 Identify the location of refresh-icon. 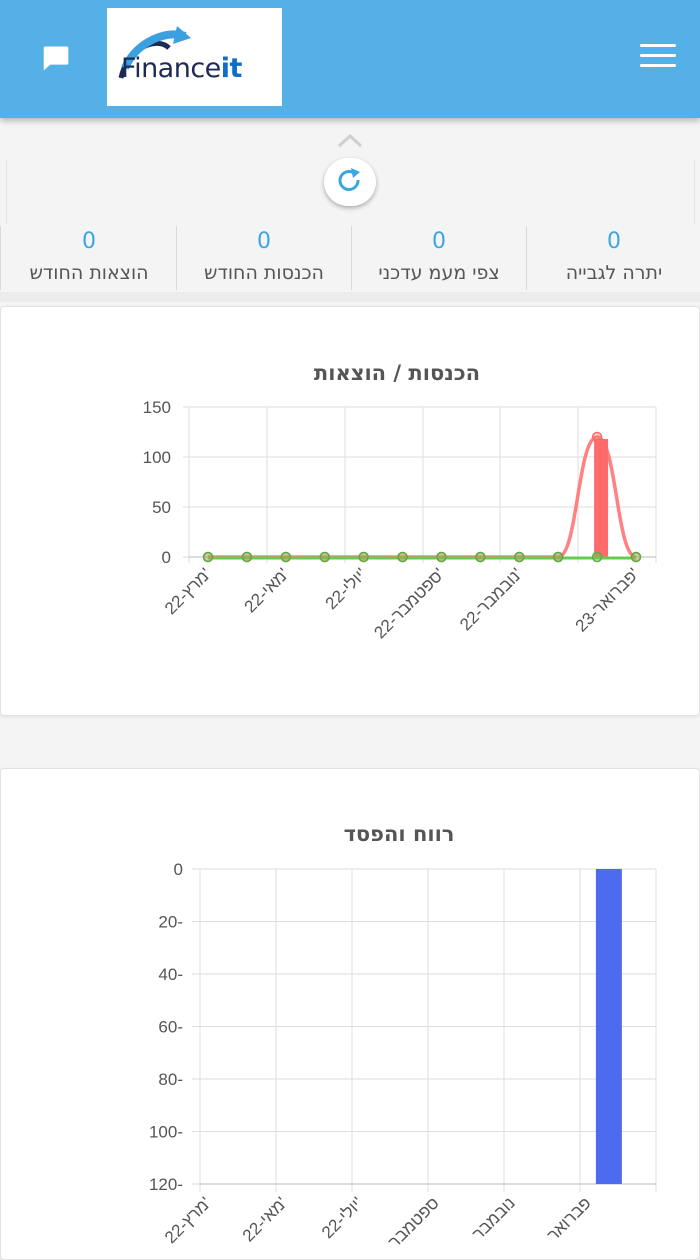
(349, 179).